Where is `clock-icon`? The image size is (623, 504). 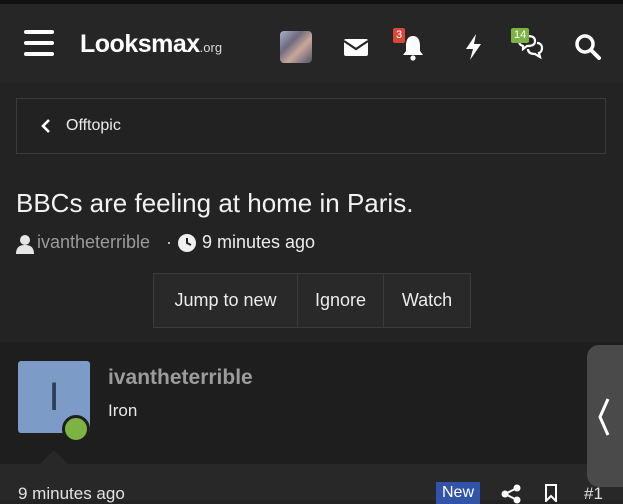
clock-icon is located at coordinates (187, 243).